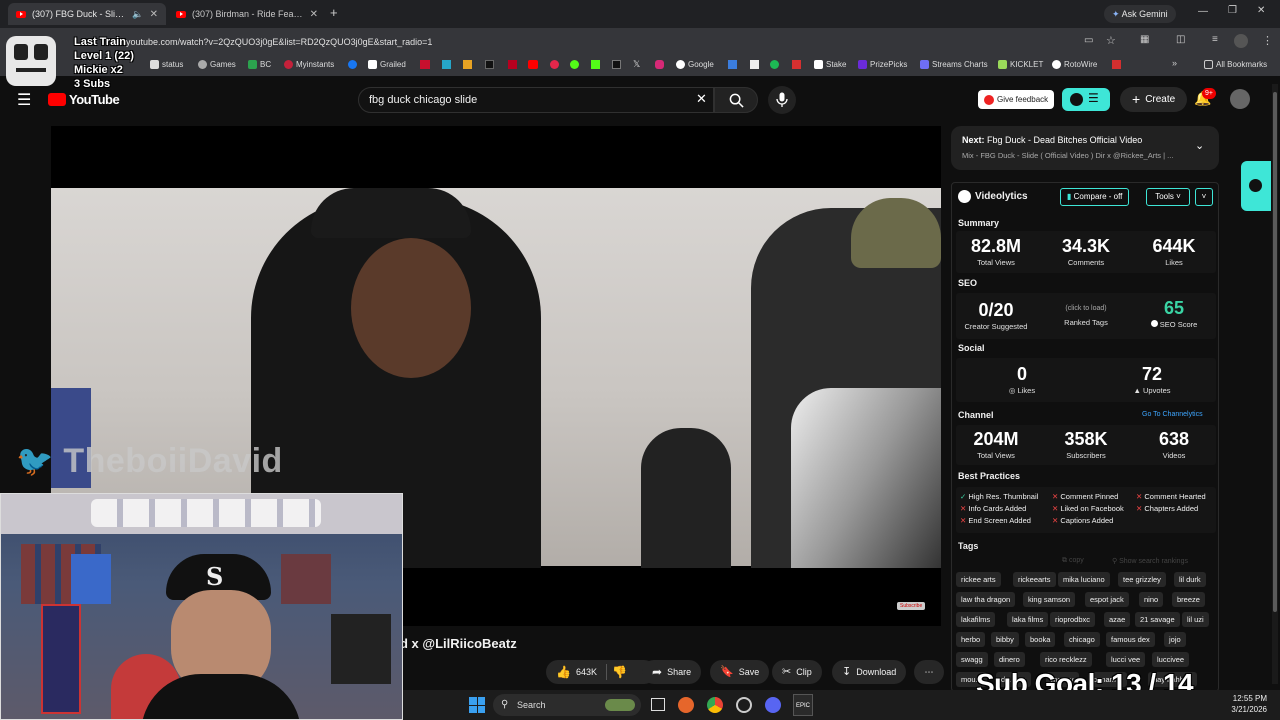 This screenshot has height=720, width=1280. What do you see at coordinates (137, 14) in the screenshot?
I see `audio-icon: 🔈` at bounding box center [137, 14].